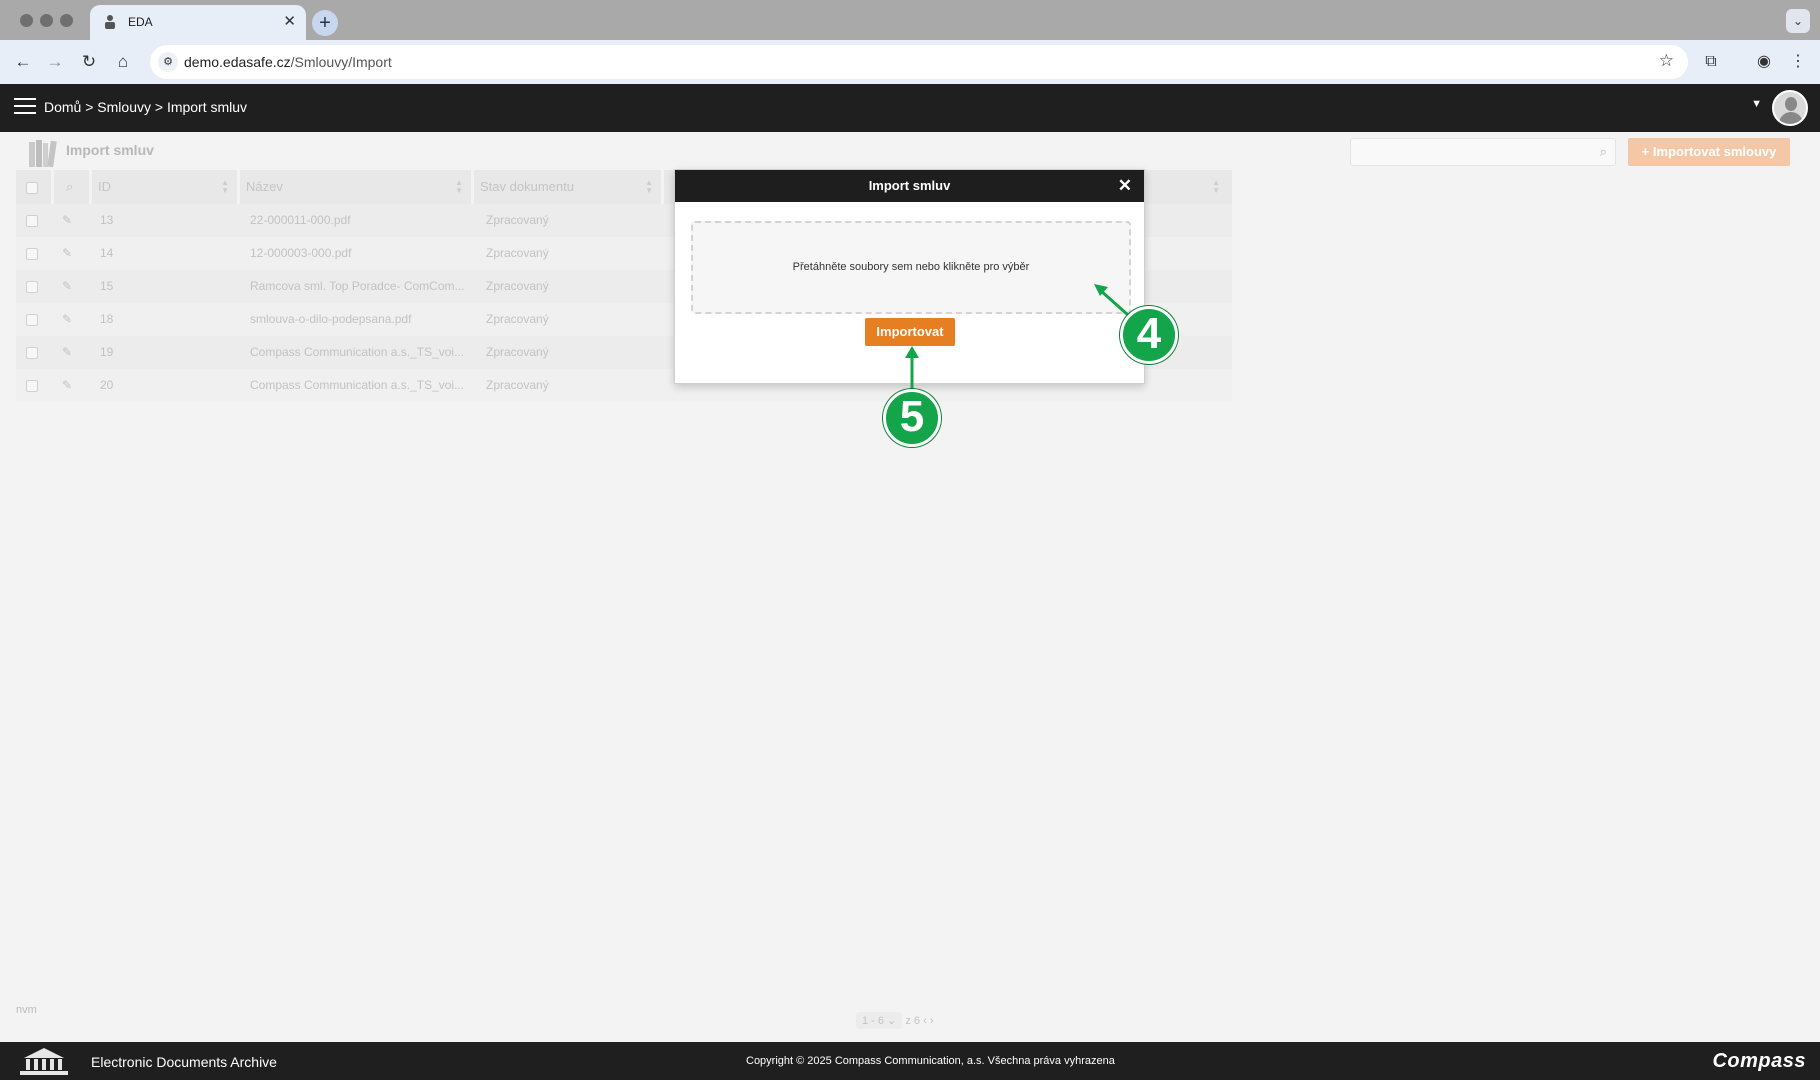 This screenshot has width=1820, height=1080. Describe the element at coordinates (919, 62) in the screenshot. I see `address-bar: ⚙ demo.edasafe.cz/Smlouvy/Import ☆` at that location.